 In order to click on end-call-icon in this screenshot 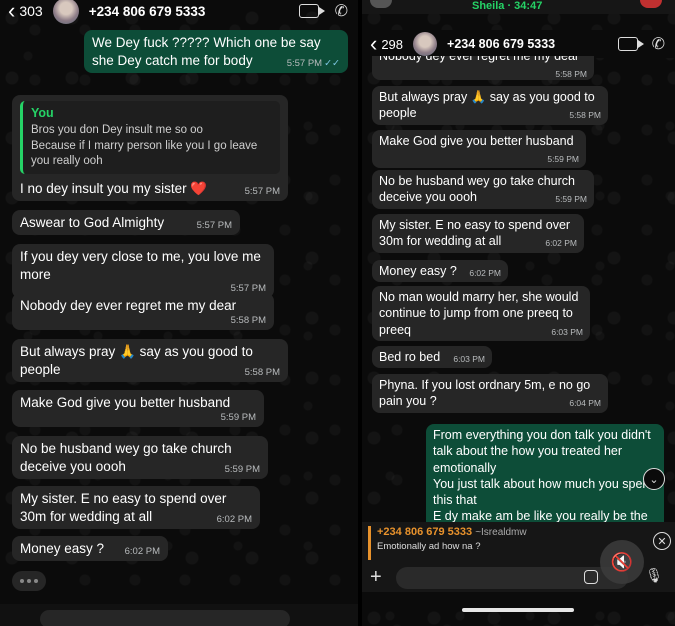, I will do `click(651, 4)`.